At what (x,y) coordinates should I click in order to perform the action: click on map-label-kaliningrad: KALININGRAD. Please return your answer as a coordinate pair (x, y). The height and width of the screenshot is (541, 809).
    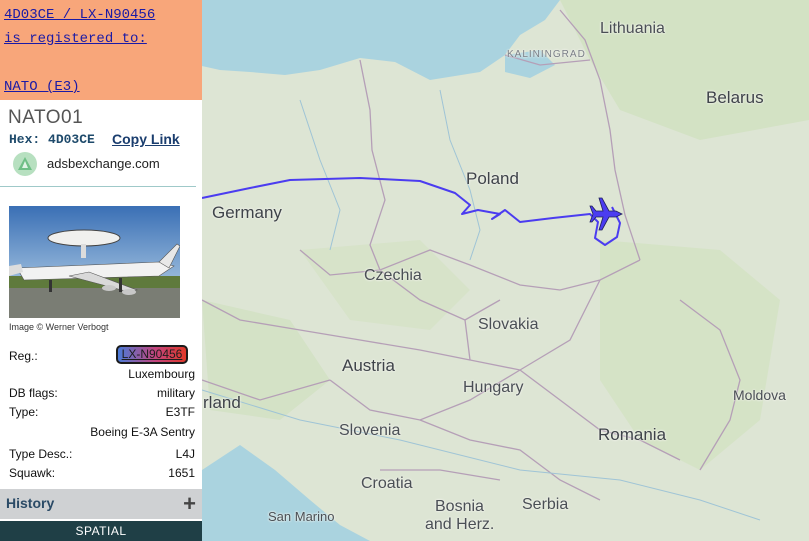
    Looking at the image, I should click on (546, 54).